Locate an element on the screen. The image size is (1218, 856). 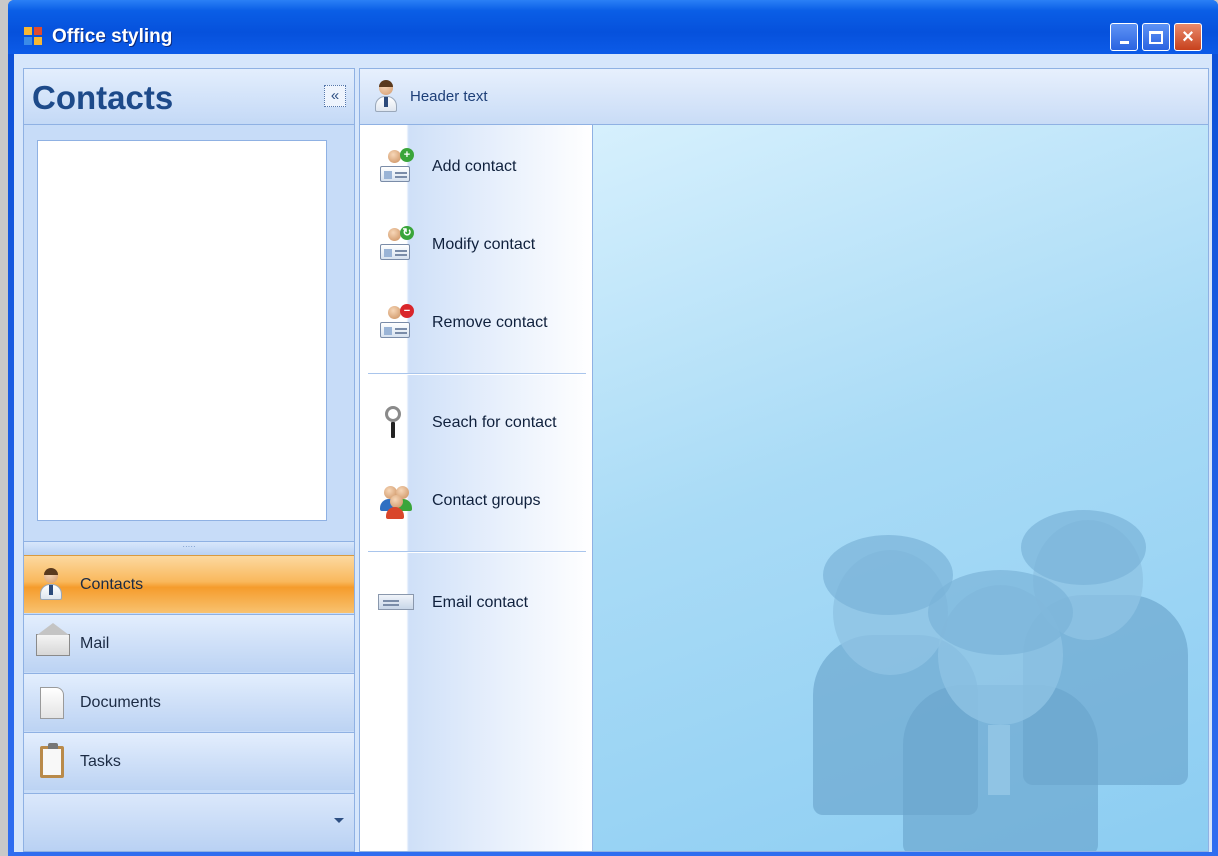
minimize-icon is located at coordinates (1124, 42).